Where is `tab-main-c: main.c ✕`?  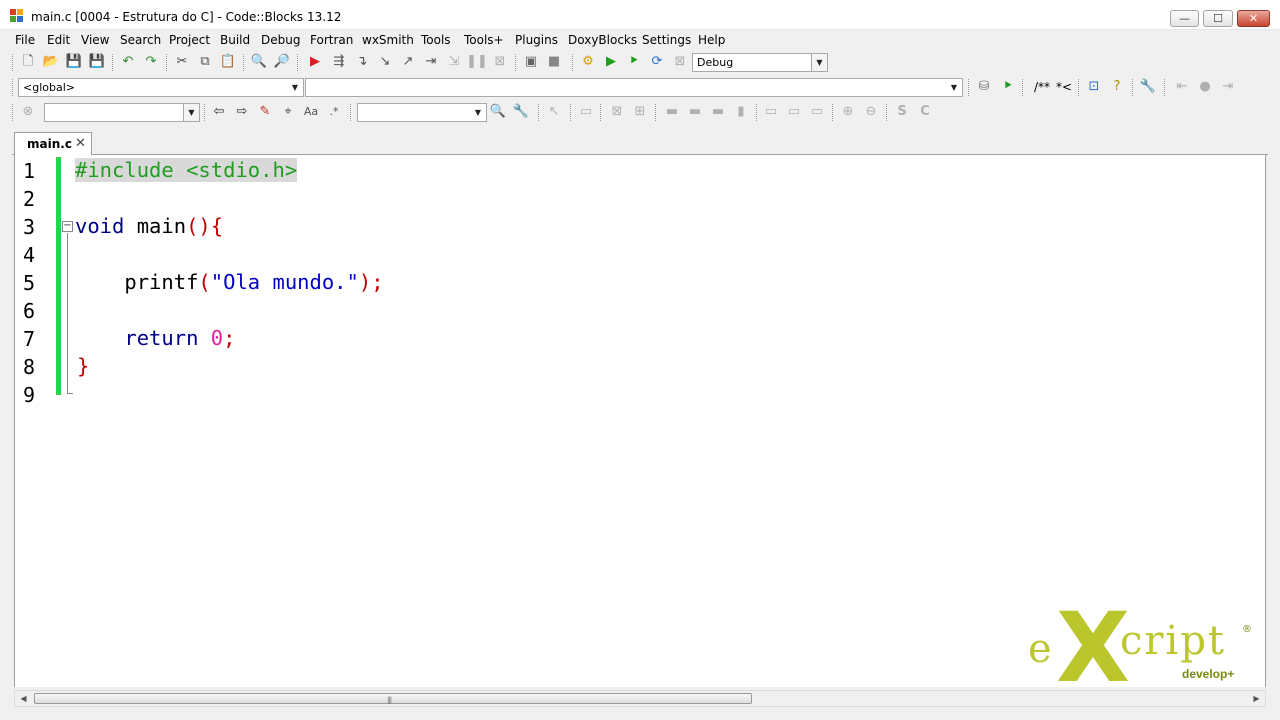
tab-main-c: main.c ✕ is located at coordinates (53, 143).